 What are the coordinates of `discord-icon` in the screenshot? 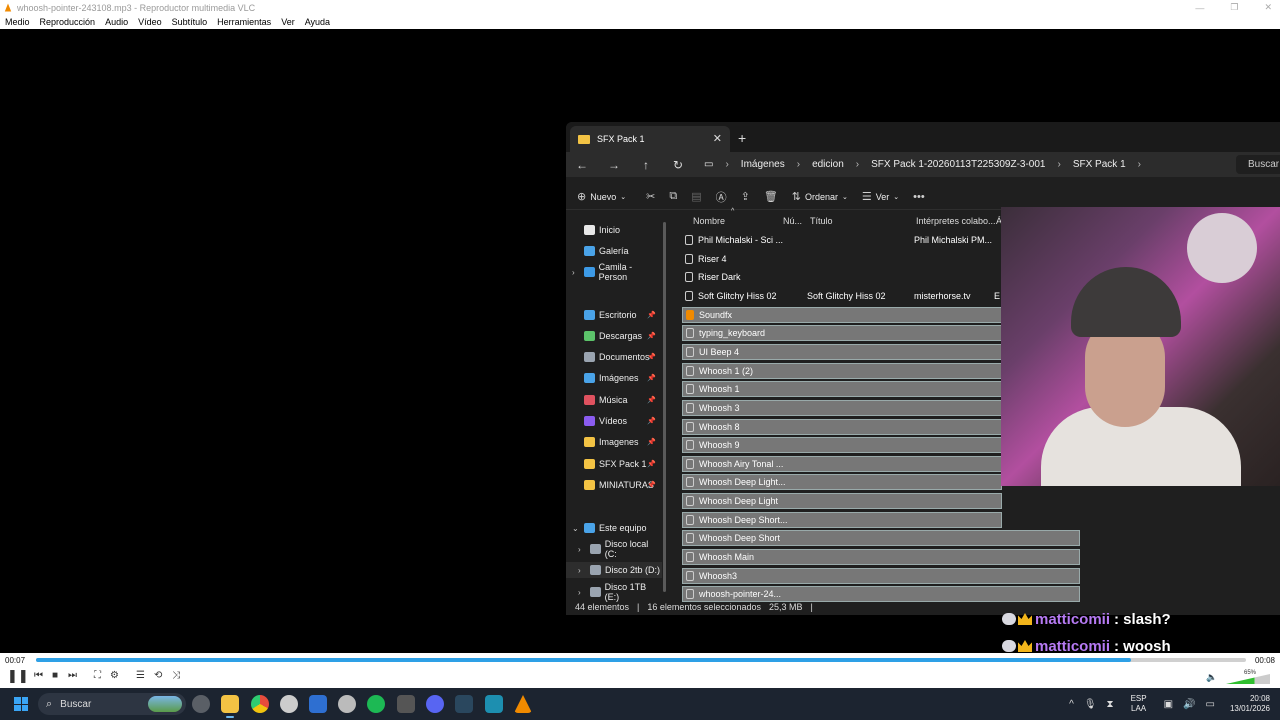 It's located at (435, 704).